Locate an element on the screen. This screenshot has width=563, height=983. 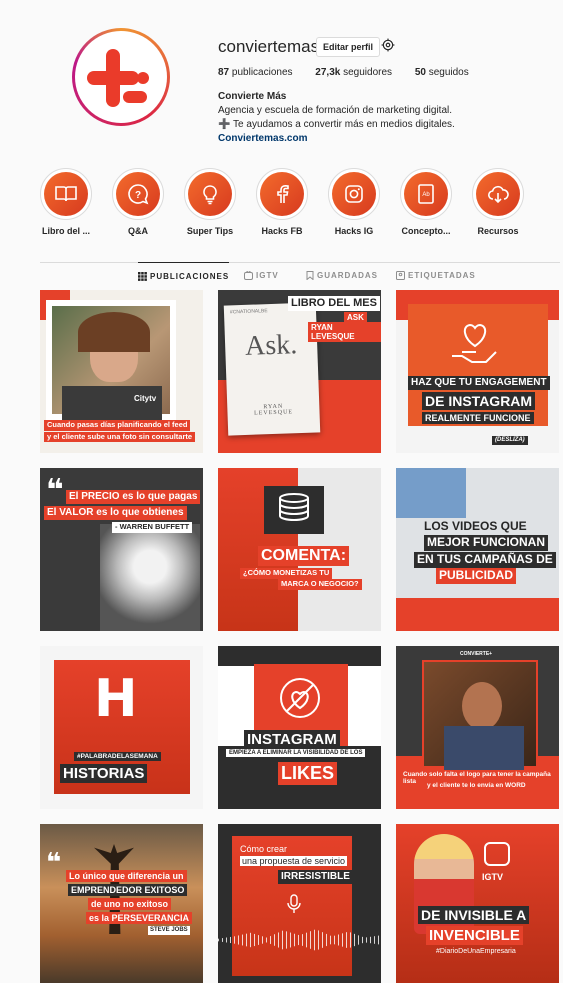
adobe-file-icon: Ab is located at coordinates (426, 194).